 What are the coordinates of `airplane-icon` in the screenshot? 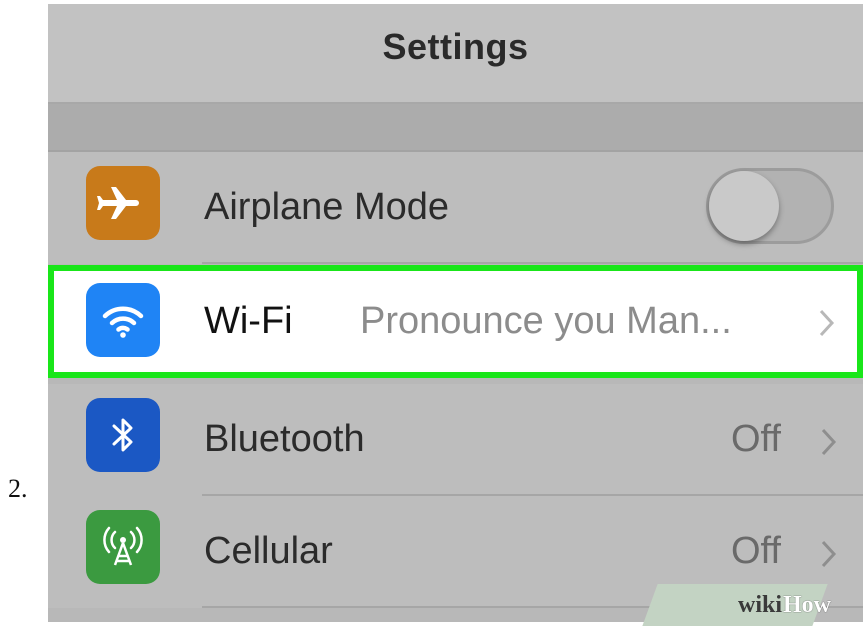 It's located at (123, 203).